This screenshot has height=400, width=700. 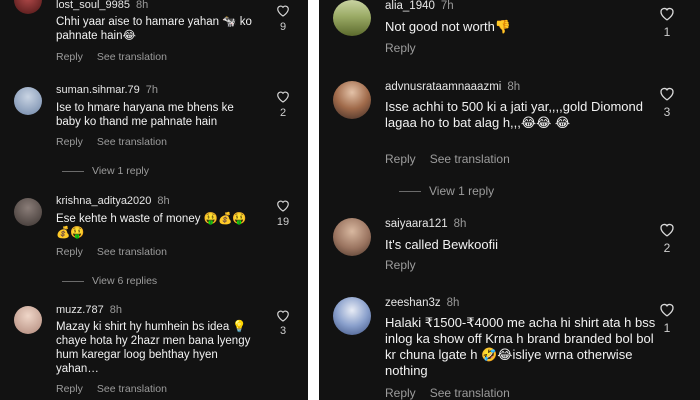 I want to click on comment-text: Not good not worth👎, so click(x=448, y=26).